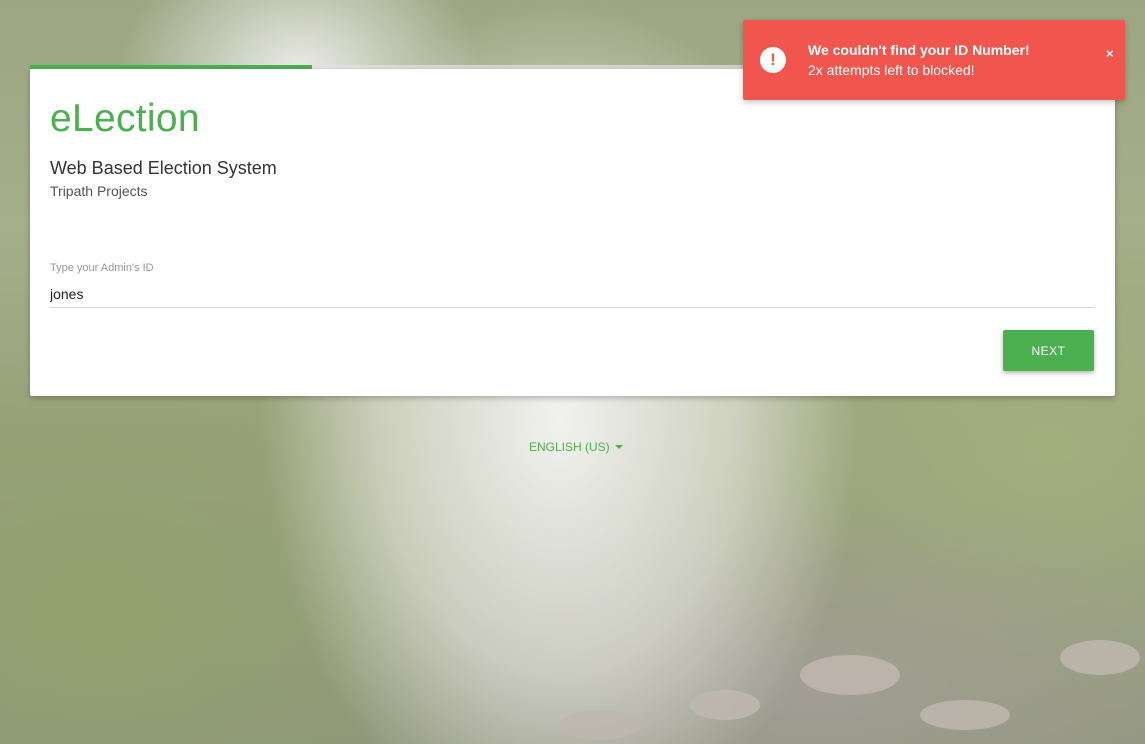 This screenshot has height=744, width=1145. Describe the element at coordinates (1048, 350) in the screenshot. I see `next-button: NEXT` at that location.